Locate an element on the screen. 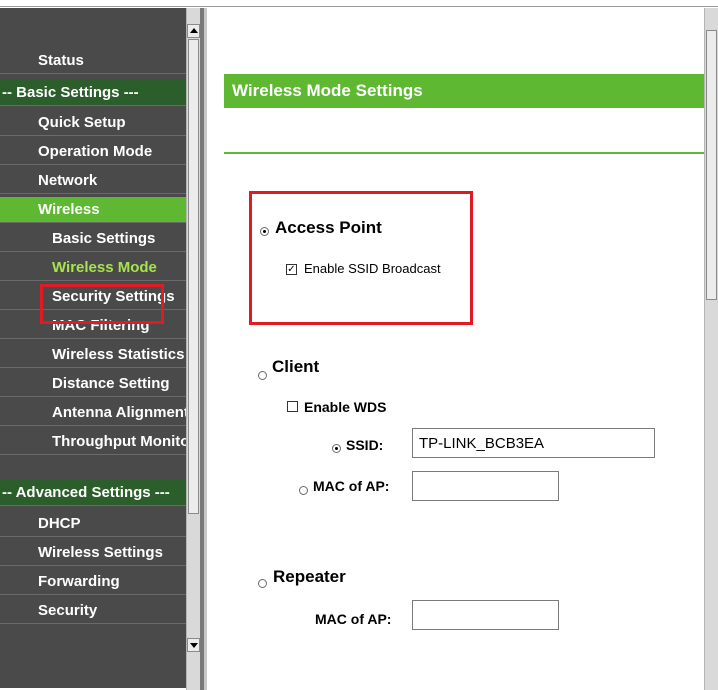  client-mac-label: MAC of AP: is located at coordinates (351, 486).